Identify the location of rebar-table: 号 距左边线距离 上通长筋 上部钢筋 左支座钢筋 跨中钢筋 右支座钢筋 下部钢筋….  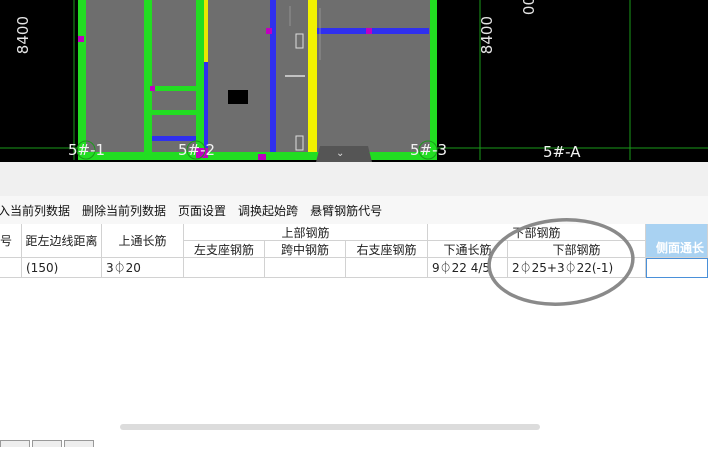
(354, 252).